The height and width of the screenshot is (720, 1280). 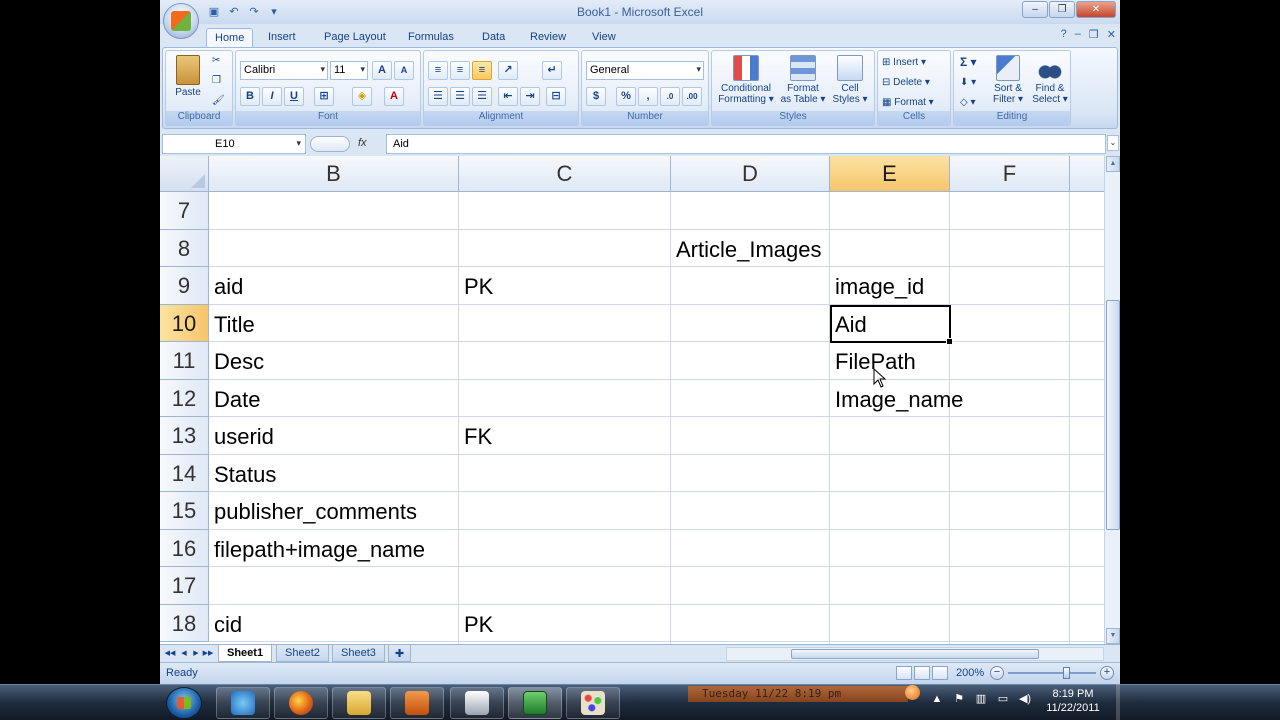 What do you see at coordinates (968, 82) in the screenshot?
I see `fill-icon: ⬇ ▾` at bounding box center [968, 82].